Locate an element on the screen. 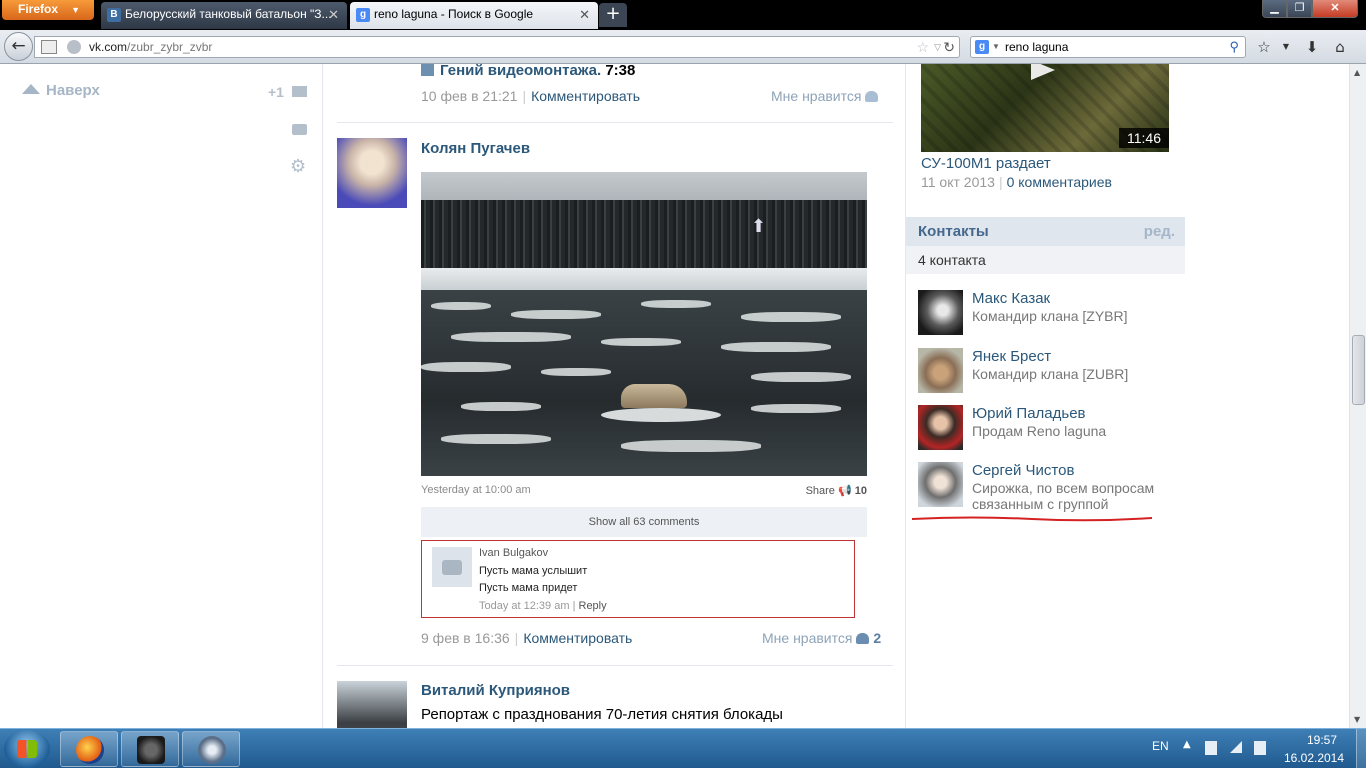 This screenshot has height=768, width=1366. site-identity-icon is located at coordinates (74, 47).